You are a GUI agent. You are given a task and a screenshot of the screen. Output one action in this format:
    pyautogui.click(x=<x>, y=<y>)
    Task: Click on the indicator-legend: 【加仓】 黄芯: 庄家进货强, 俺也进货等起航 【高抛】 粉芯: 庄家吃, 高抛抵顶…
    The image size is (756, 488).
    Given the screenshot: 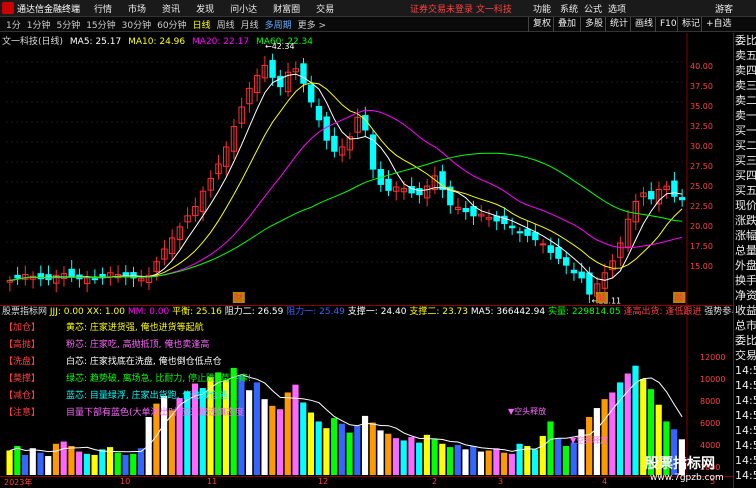 What is the action you would take?
    pyautogui.click(x=127, y=369)
    